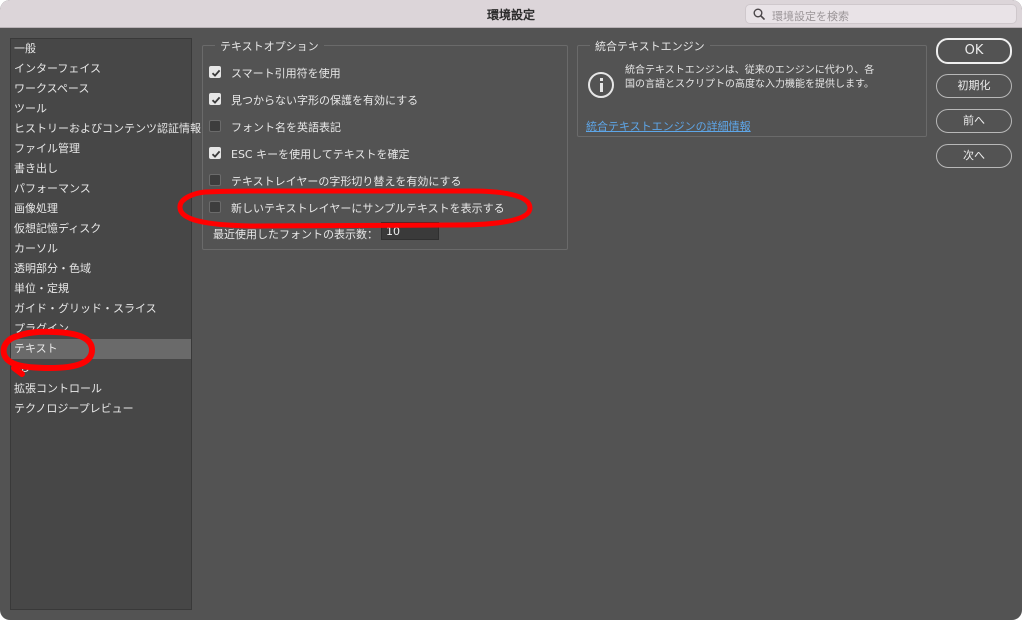 The image size is (1022, 620). What do you see at coordinates (106, 129) in the screenshot?
I see `sidebar-item-history: ヒストリーおよびコンテンツ認証情報` at bounding box center [106, 129].